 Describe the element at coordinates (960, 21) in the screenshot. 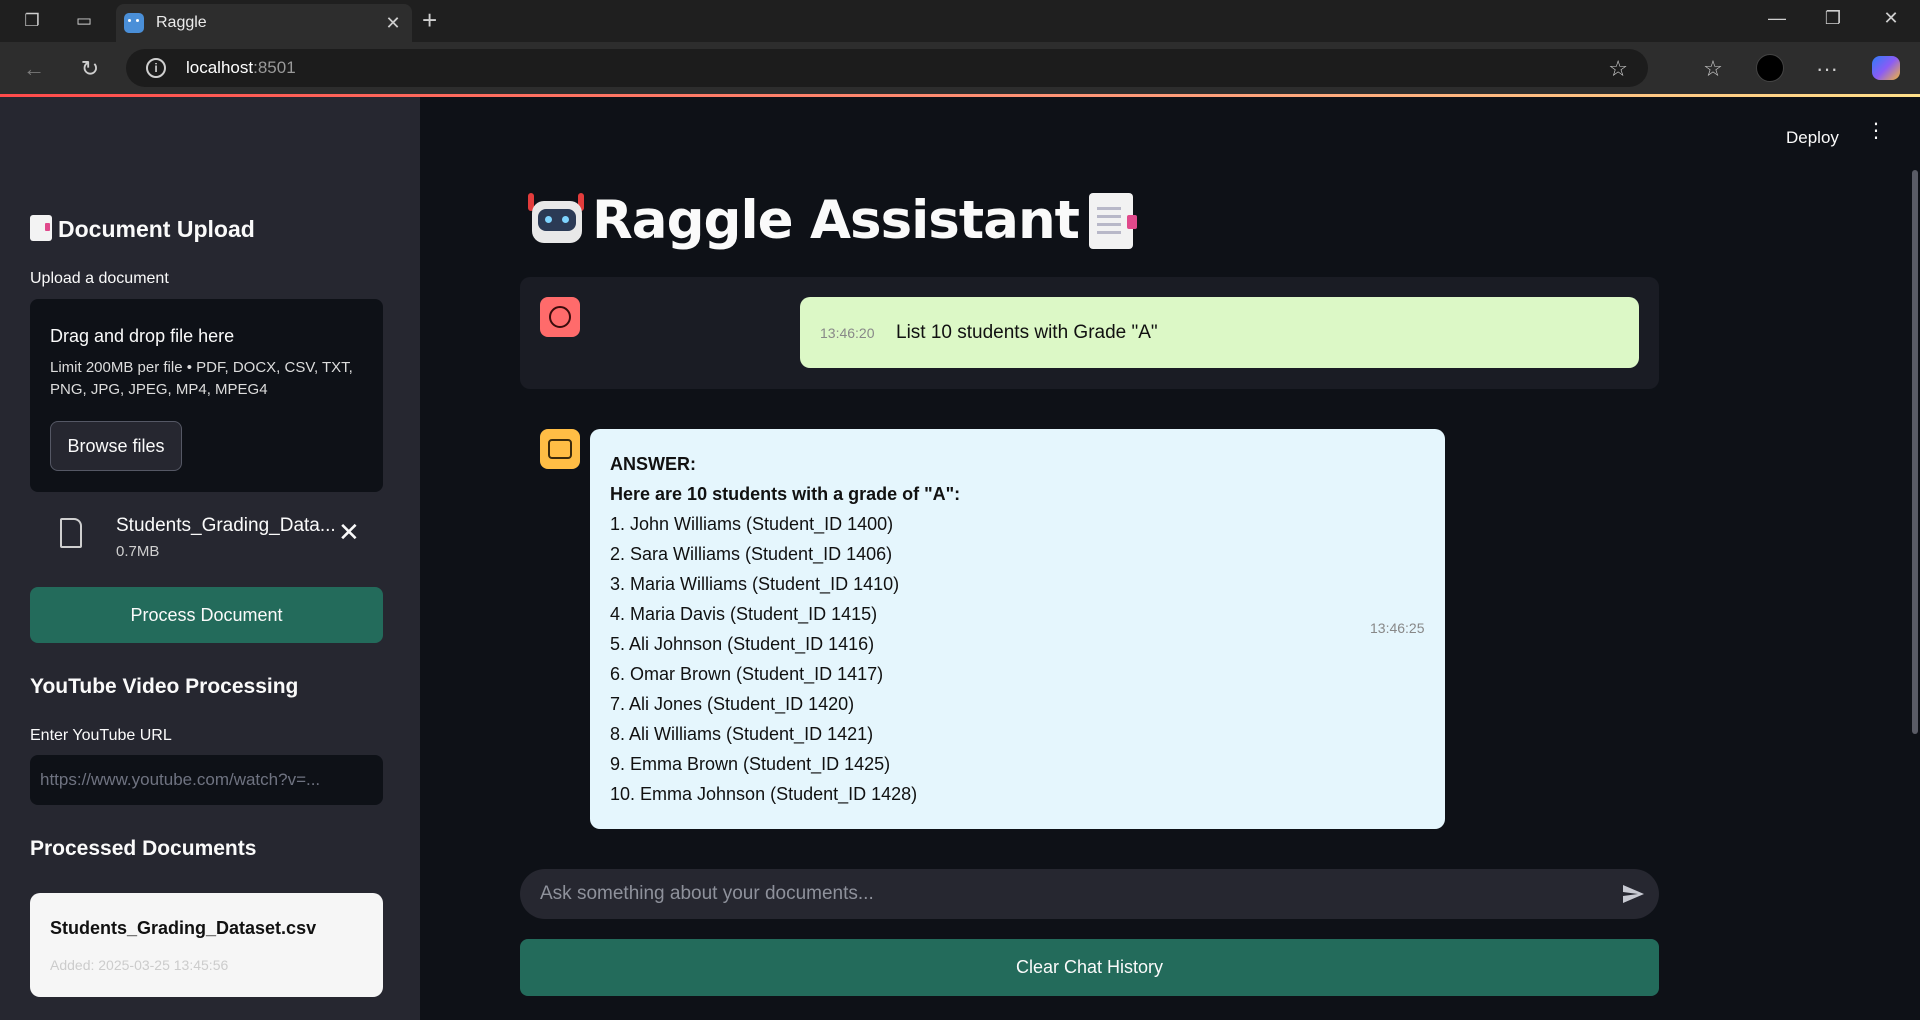

I see `browser-tabbar: ❐ ▭ Raggle ✕ + — ❐ ✕` at that location.